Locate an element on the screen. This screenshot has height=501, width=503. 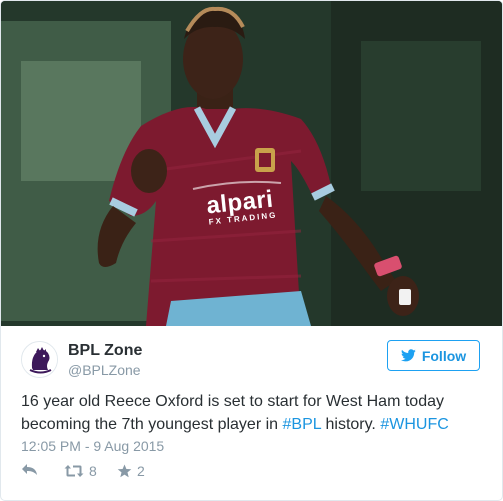
favorite-button: 2 is located at coordinates (131, 471).